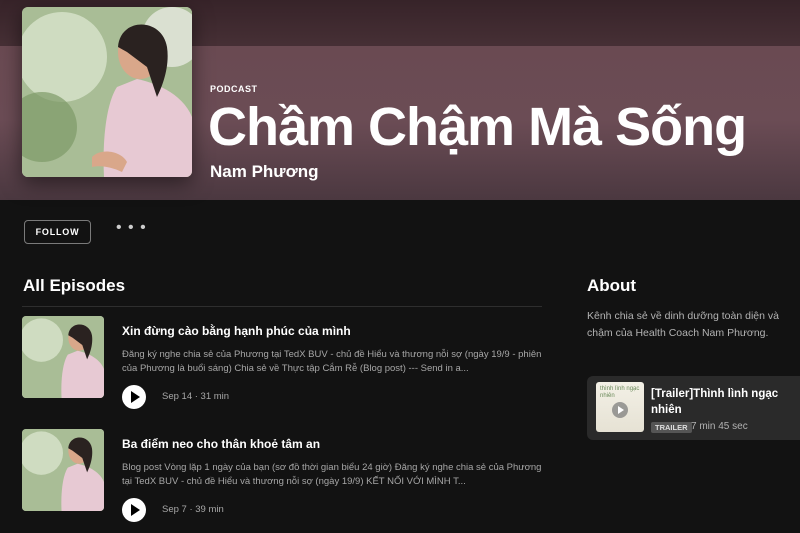  What do you see at coordinates (234, 89) in the screenshot?
I see `podcast-type-label: PODCAST` at bounding box center [234, 89].